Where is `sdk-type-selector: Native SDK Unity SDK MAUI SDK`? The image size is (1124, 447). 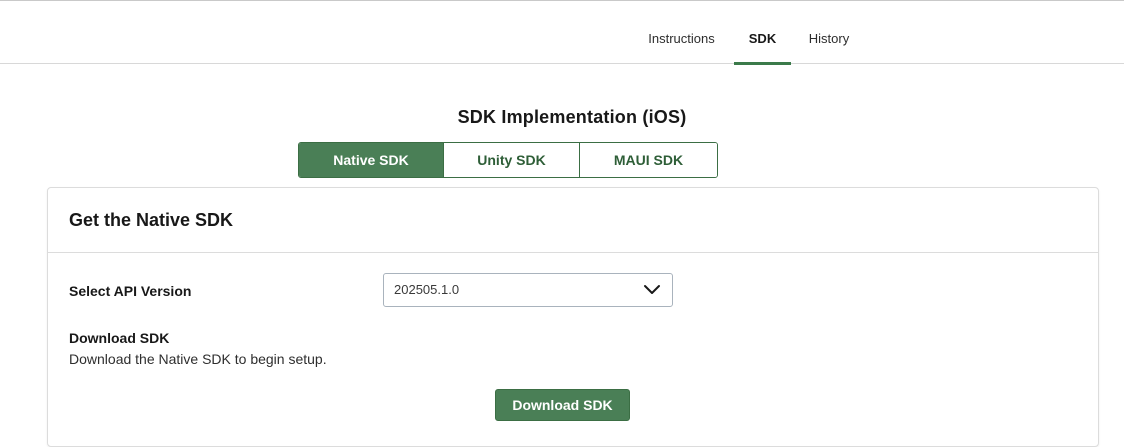
sdk-type-selector: Native SDK Unity SDK MAUI SDK is located at coordinates (508, 160).